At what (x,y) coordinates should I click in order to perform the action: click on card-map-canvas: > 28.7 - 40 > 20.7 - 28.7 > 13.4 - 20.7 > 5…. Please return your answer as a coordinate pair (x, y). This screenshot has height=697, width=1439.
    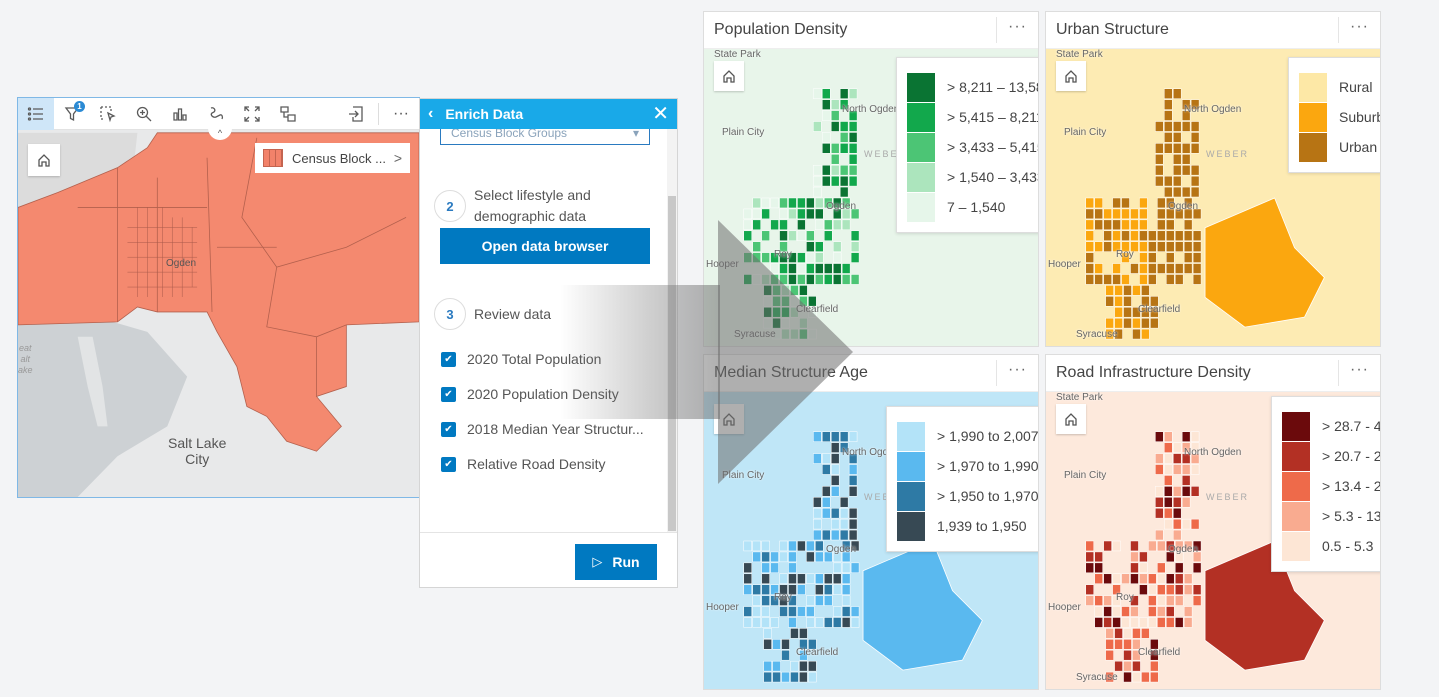
    Looking at the image, I should click on (1213, 540).